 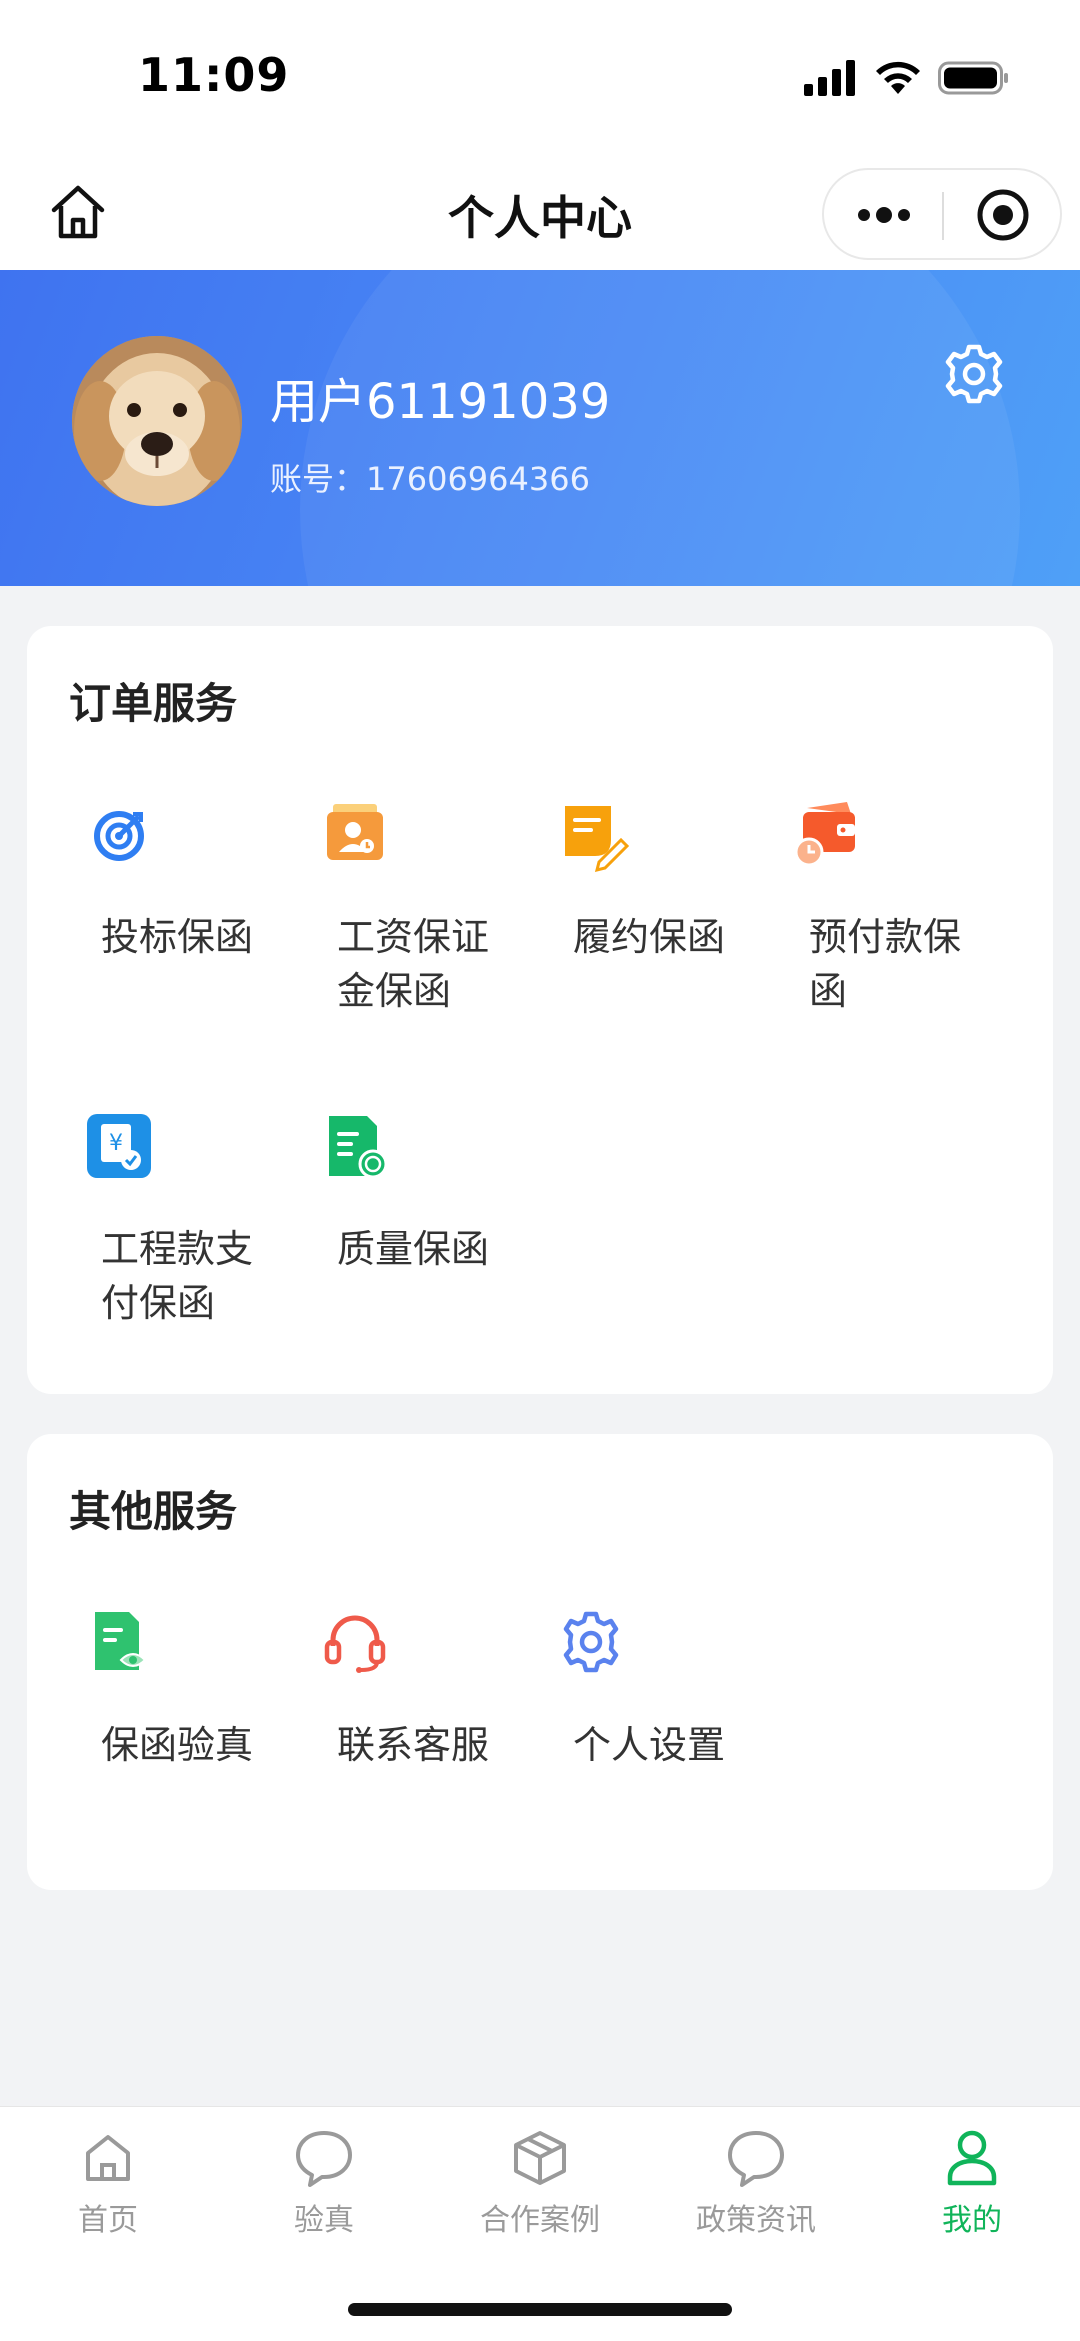 I want to click on profile-header: 用户61191039 账号：17606964366, so click(x=540, y=428).